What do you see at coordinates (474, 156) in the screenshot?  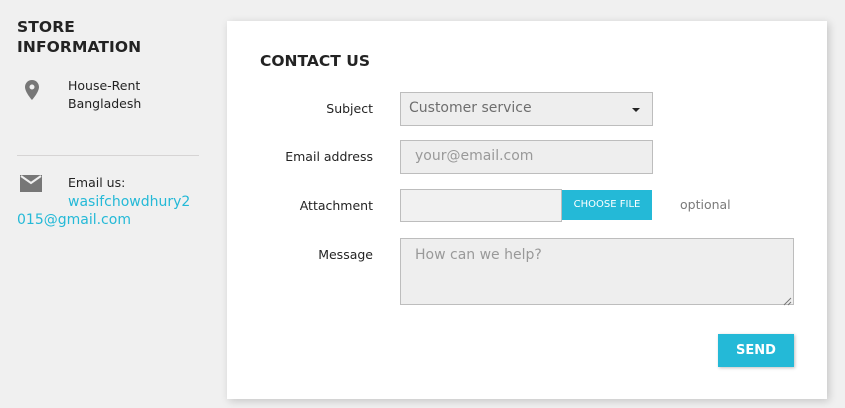 I see `email-placeholder: your@email.com` at bounding box center [474, 156].